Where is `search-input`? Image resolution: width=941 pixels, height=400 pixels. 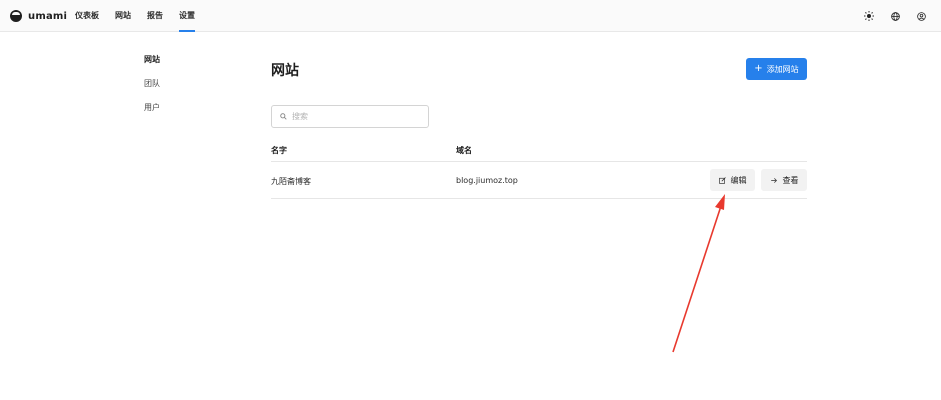
search-input is located at coordinates (352, 116).